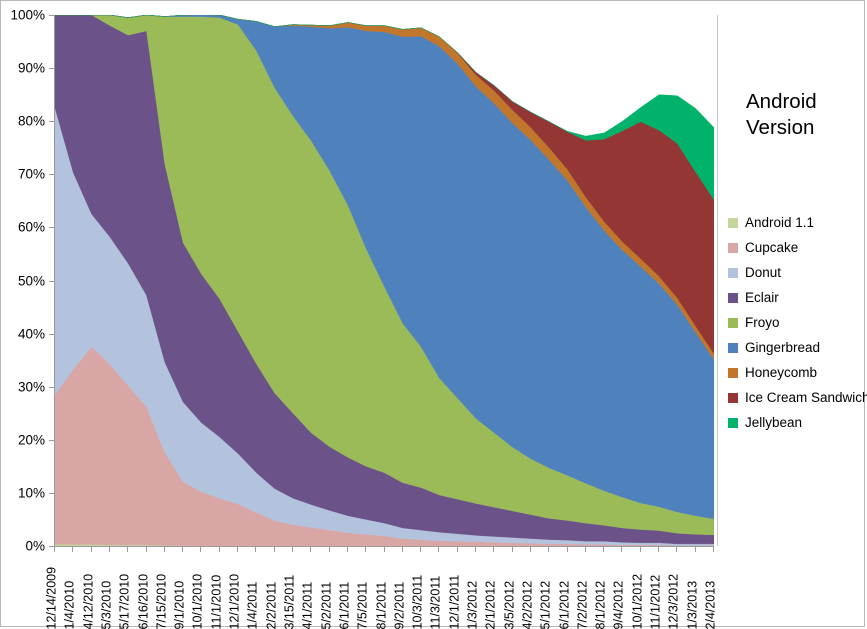  What do you see at coordinates (35, 546) in the screenshot?
I see `y-axis-tick-label: 0%` at bounding box center [35, 546].